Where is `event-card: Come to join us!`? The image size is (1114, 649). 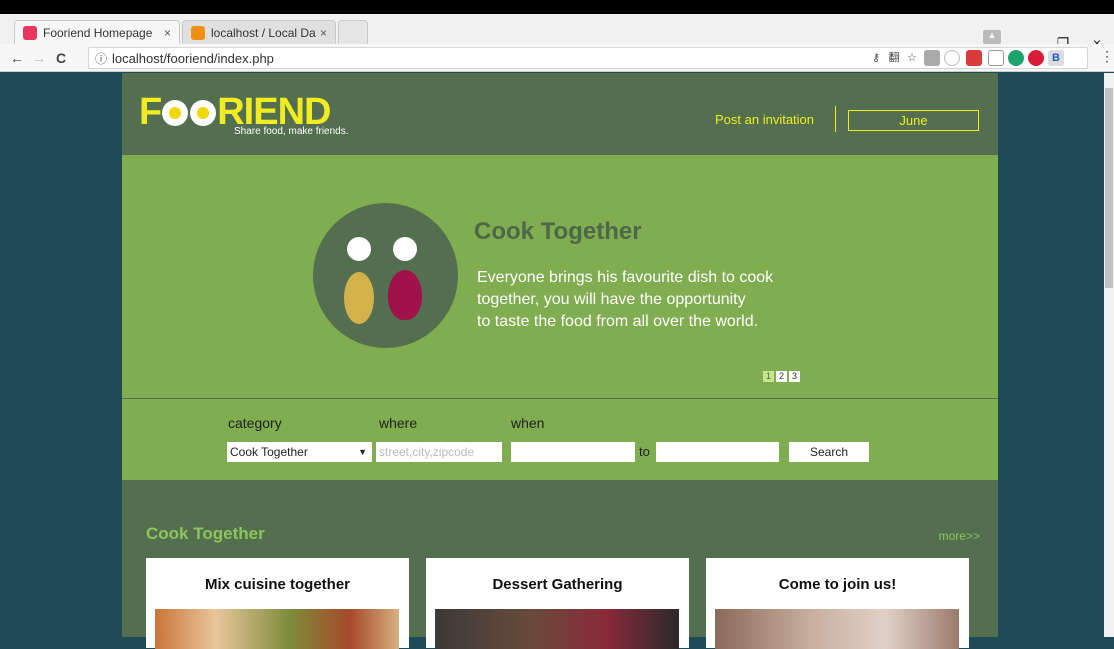
event-card: Come to join us! is located at coordinates (837, 603).